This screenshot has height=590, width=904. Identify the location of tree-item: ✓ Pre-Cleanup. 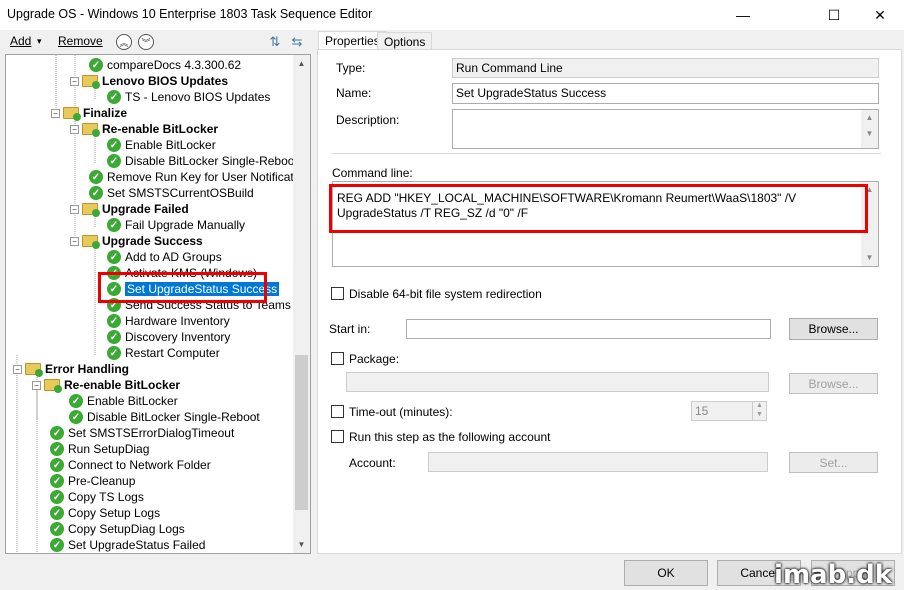
(92, 481).